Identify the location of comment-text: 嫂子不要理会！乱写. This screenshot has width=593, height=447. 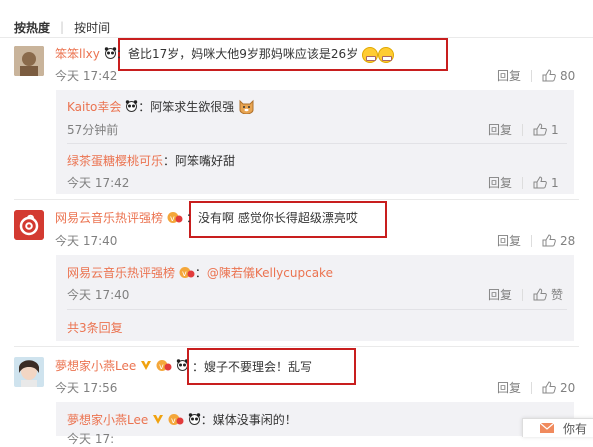
(258, 367).